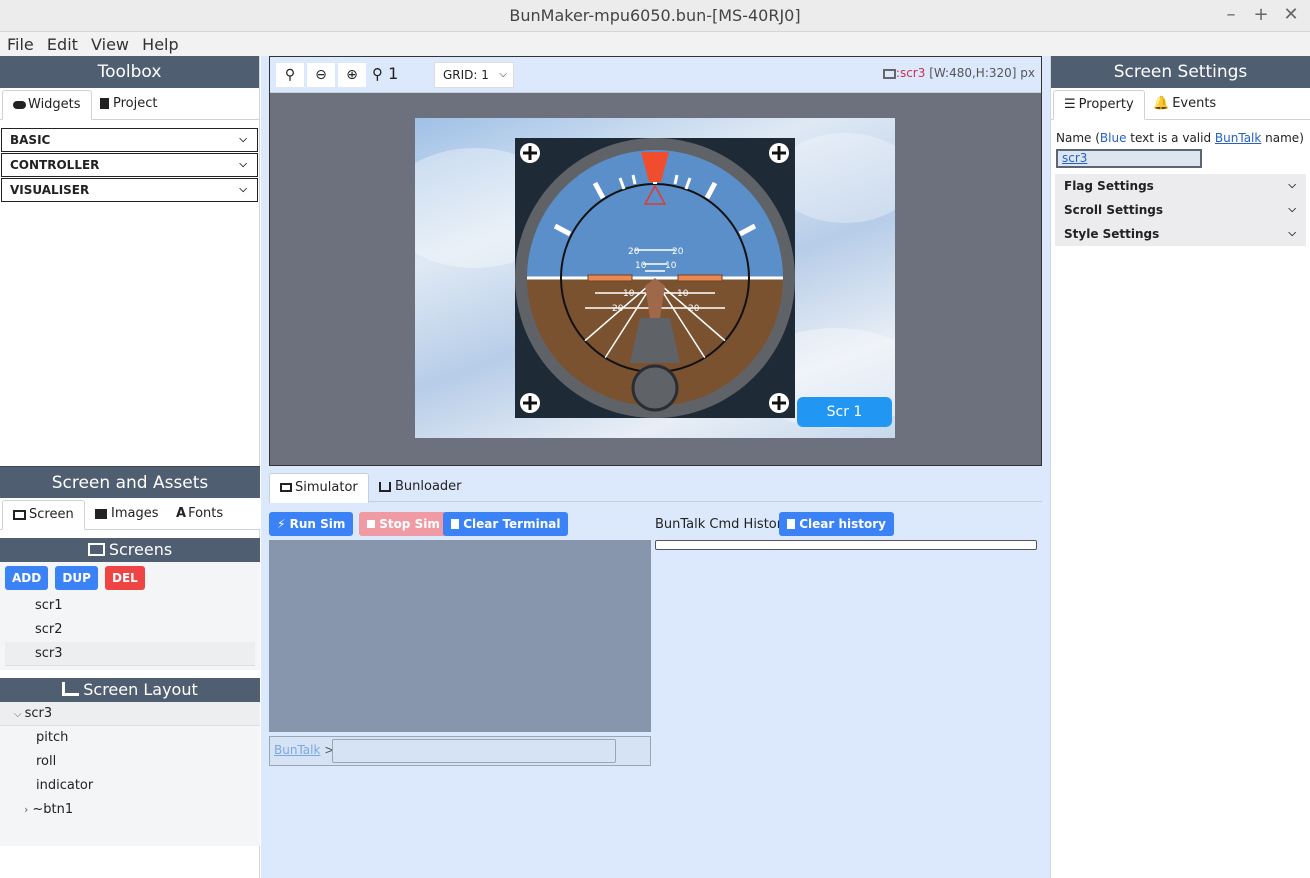 The width and height of the screenshot is (1310, 878). What do you see at coordinates (1129, 158) in the screenshot?
I see `name-field: scr3` at bounding box center [1129, 158].